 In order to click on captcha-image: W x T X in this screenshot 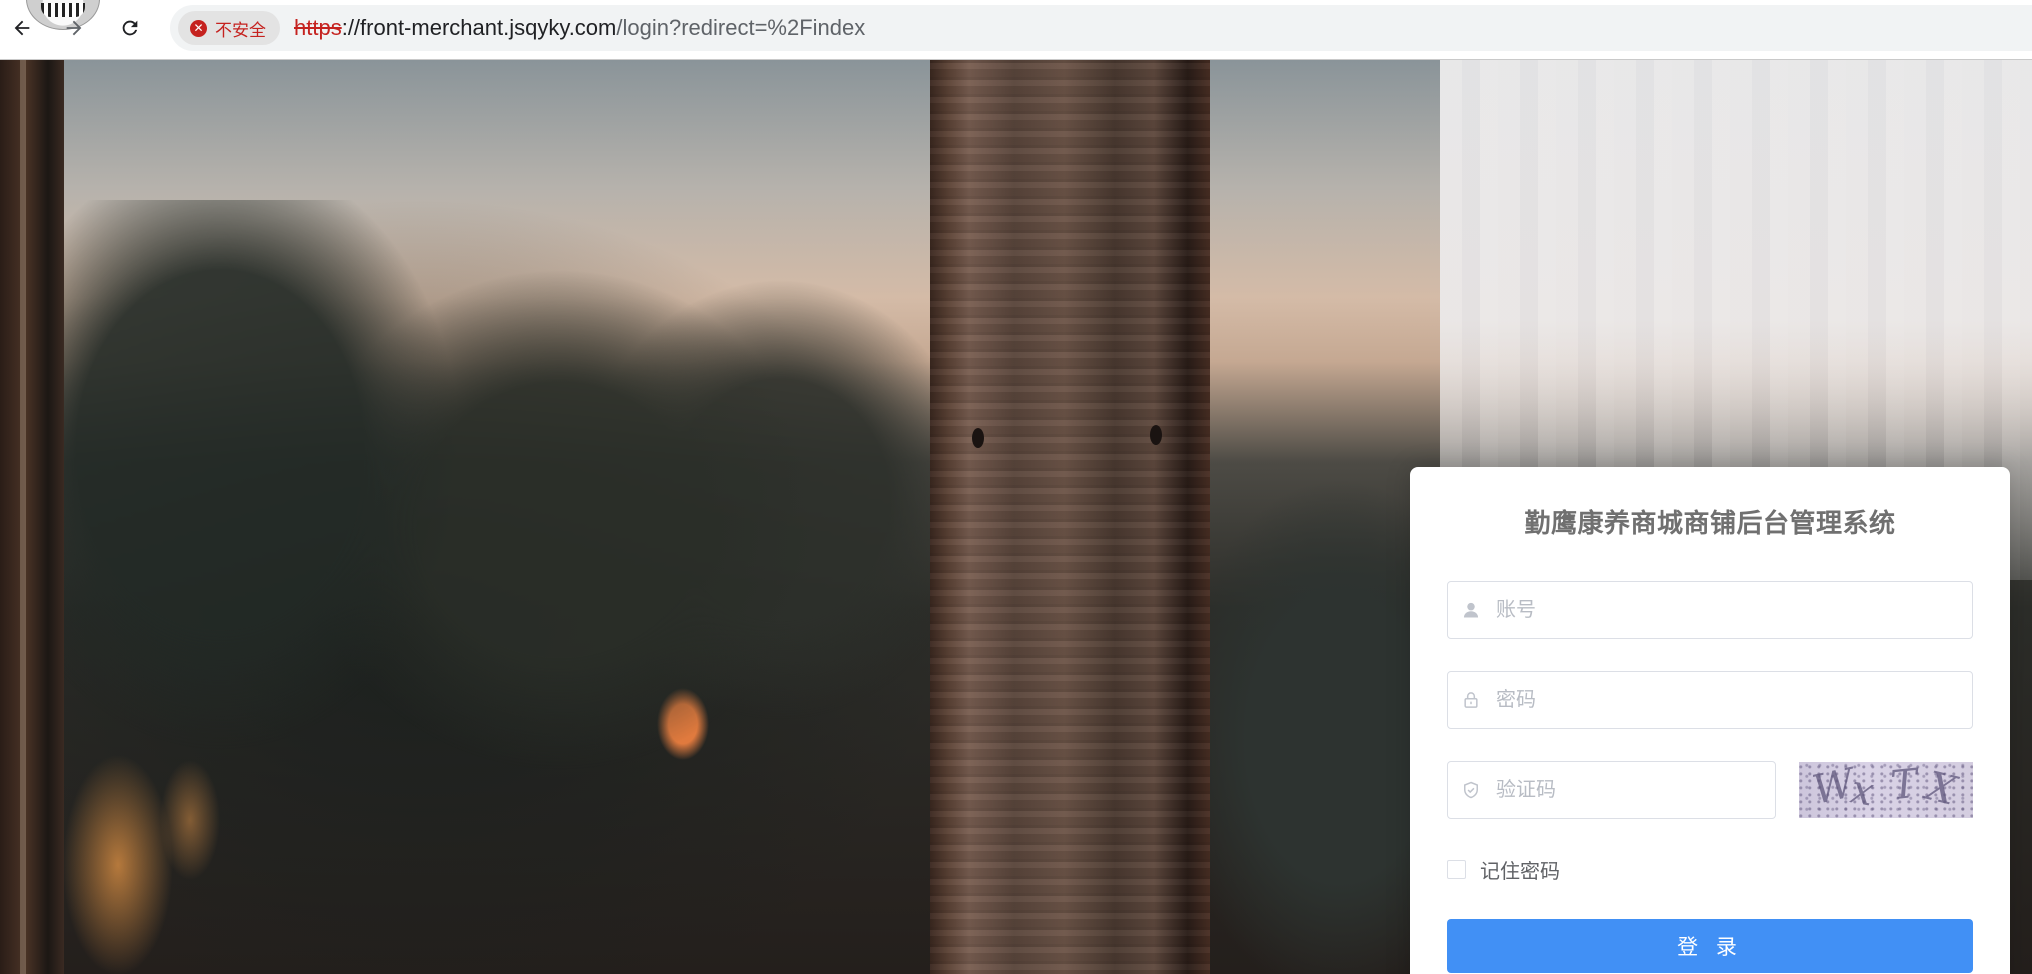, I will do `click(1886, 790)`.